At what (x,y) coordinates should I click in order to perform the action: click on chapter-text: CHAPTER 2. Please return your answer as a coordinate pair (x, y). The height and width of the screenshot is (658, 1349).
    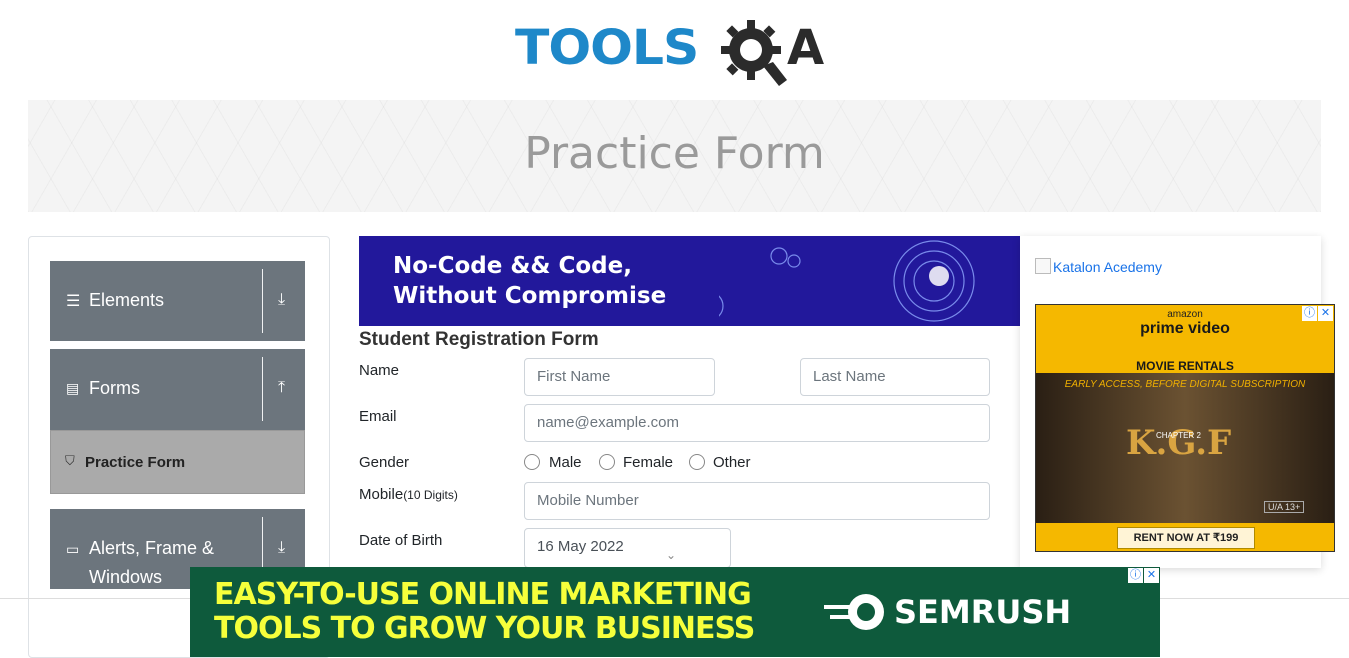
    Looking at the image, I should click on (1178, 435).